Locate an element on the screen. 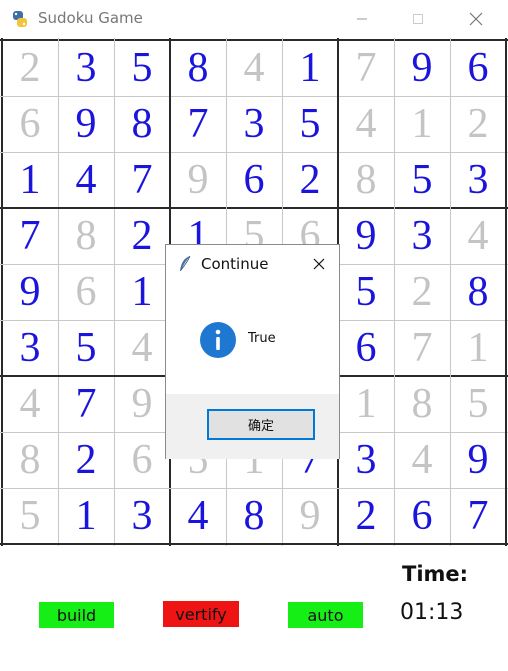 The width and height of the screenshot is (508, 671). window-titlebar: Sudoku Game is located at coordinates (254, 19).